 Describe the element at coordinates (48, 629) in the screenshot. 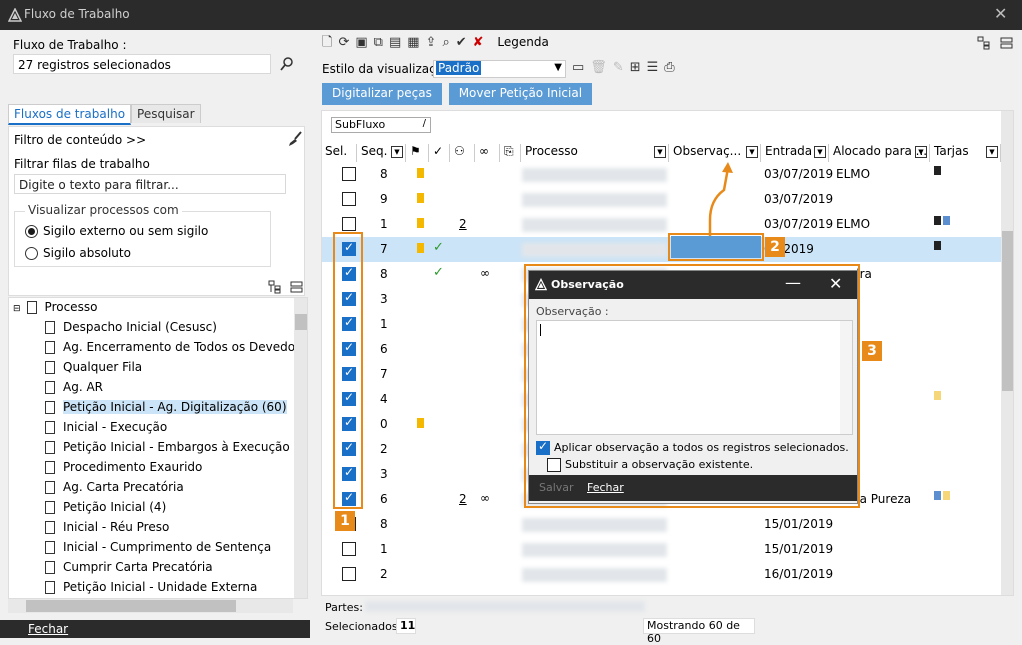

I see `close-left-button: Fechar` at that location.